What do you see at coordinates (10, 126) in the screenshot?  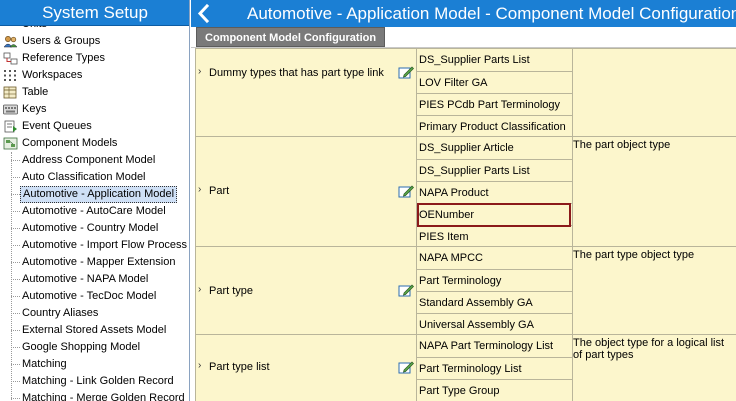 I see `event-queues-icon` at bounding box center [10, 126].